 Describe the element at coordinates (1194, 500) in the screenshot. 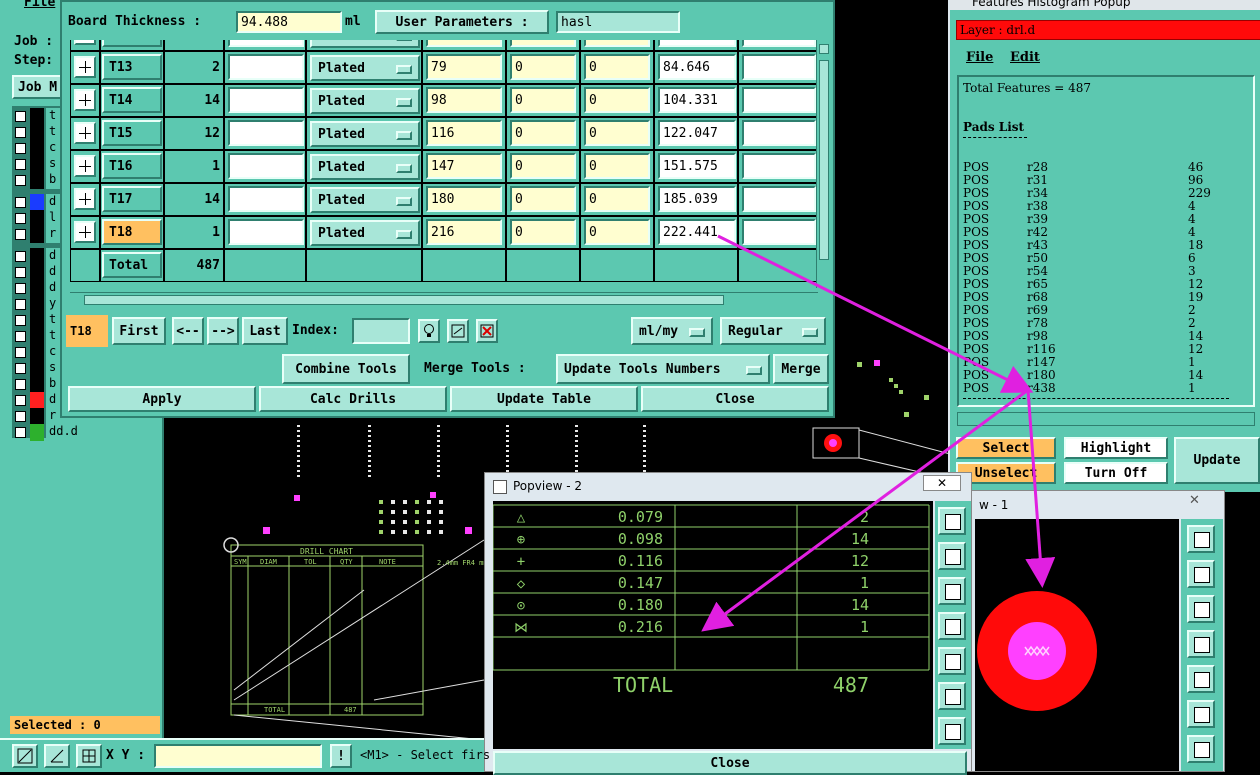

I see `popview1-close-icon: ✕` at that location.